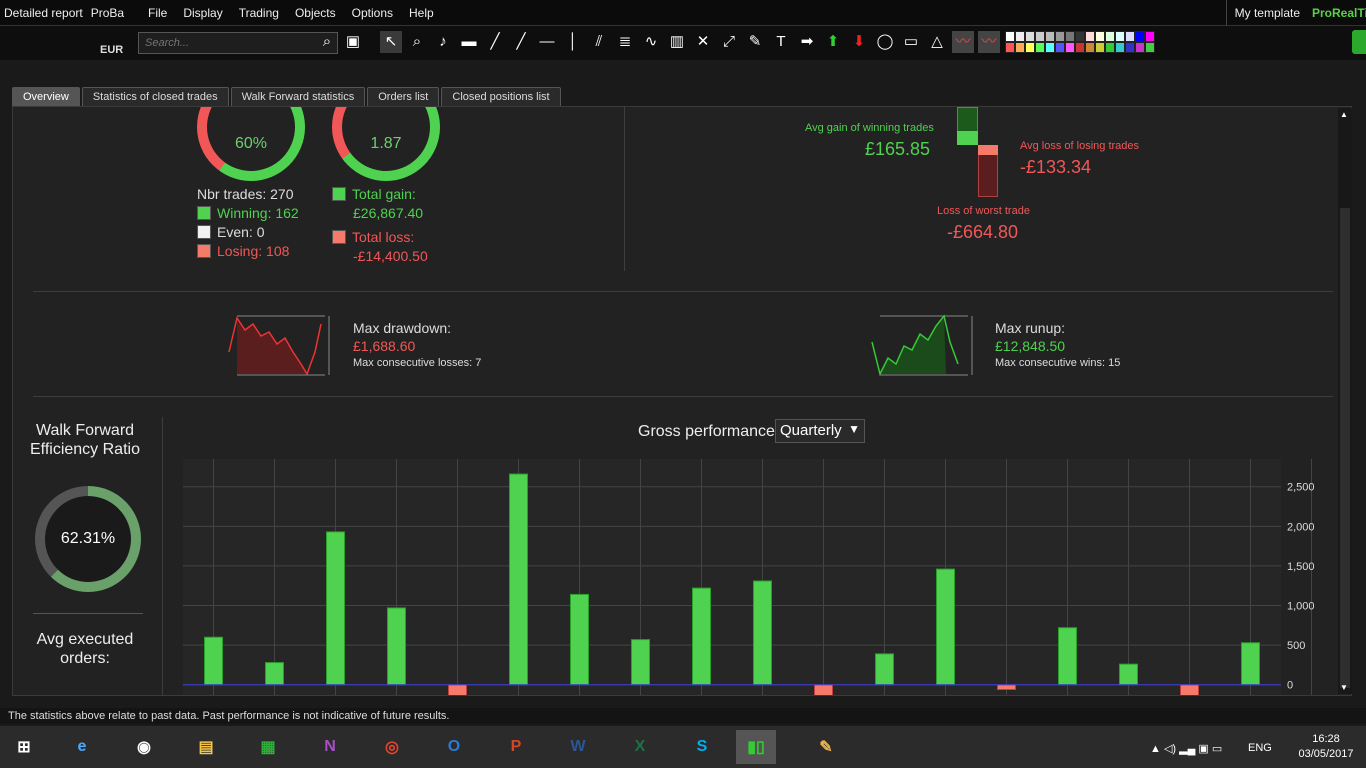  What do you see at coordinates (245, 194) in the screenshot?
I see `nbr-trades: Nbr trades: 270` at bounding box center [245, 194].